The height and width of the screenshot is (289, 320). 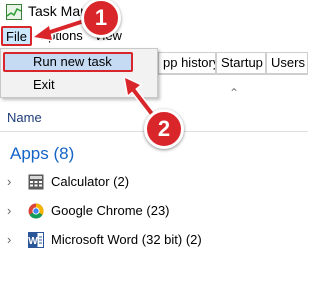 What do you see at coordinates (36, 182) in the screenshot?
I see `calculator-icon` at bounding box center [36, 182].